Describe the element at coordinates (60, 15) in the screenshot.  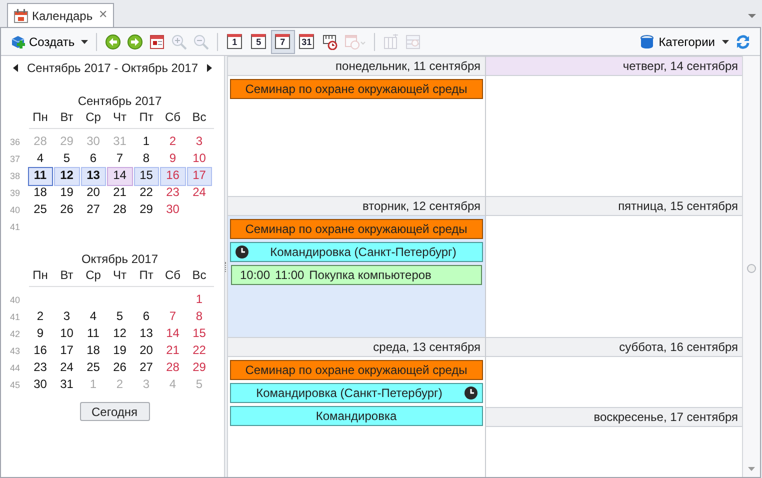
I see `calendar-tab: Календарь ✕` at that location.